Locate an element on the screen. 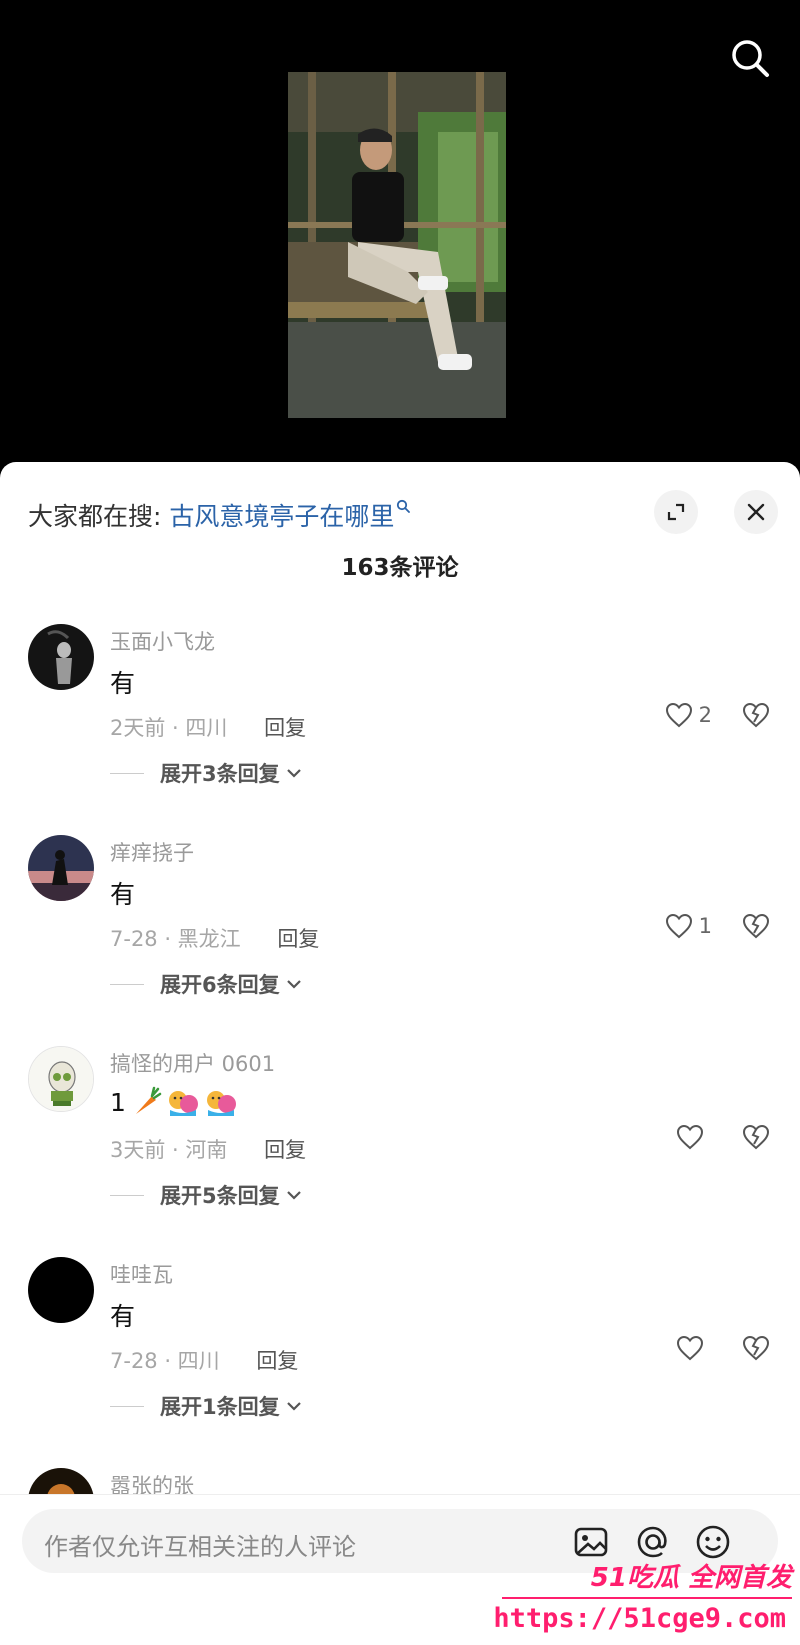 This screenshot has height=1645, width=800. hot-search-query: 古风意境亭子在哪里 is located at coordinates (282, 516).